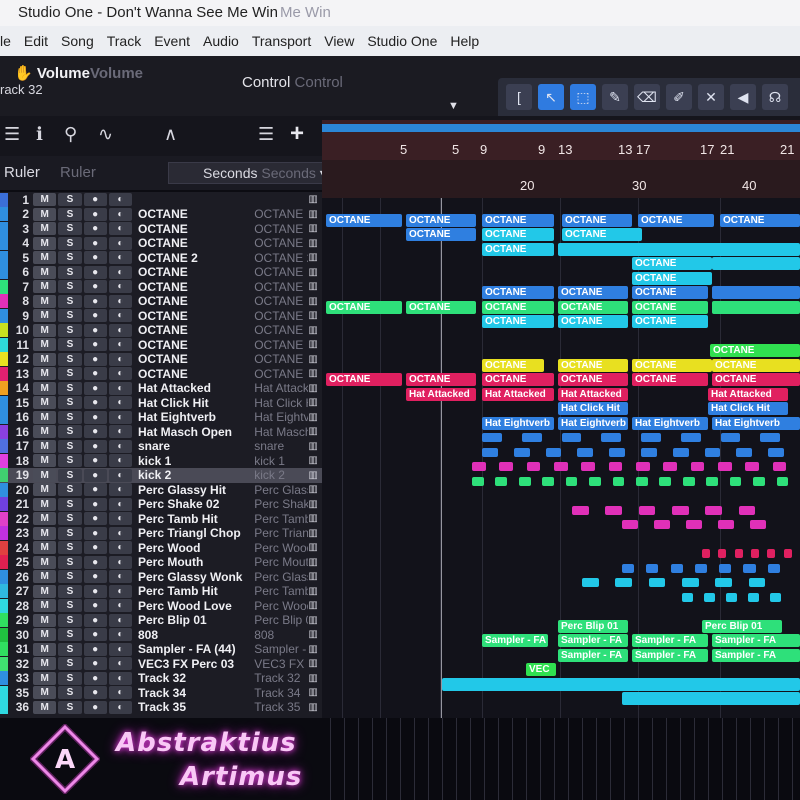 This screenshot has height=800, width=800. What do you see at coordinates (743, 97) in the screenshot?
I see `speaker-icon: ◀` at bounding box center [743, 97].